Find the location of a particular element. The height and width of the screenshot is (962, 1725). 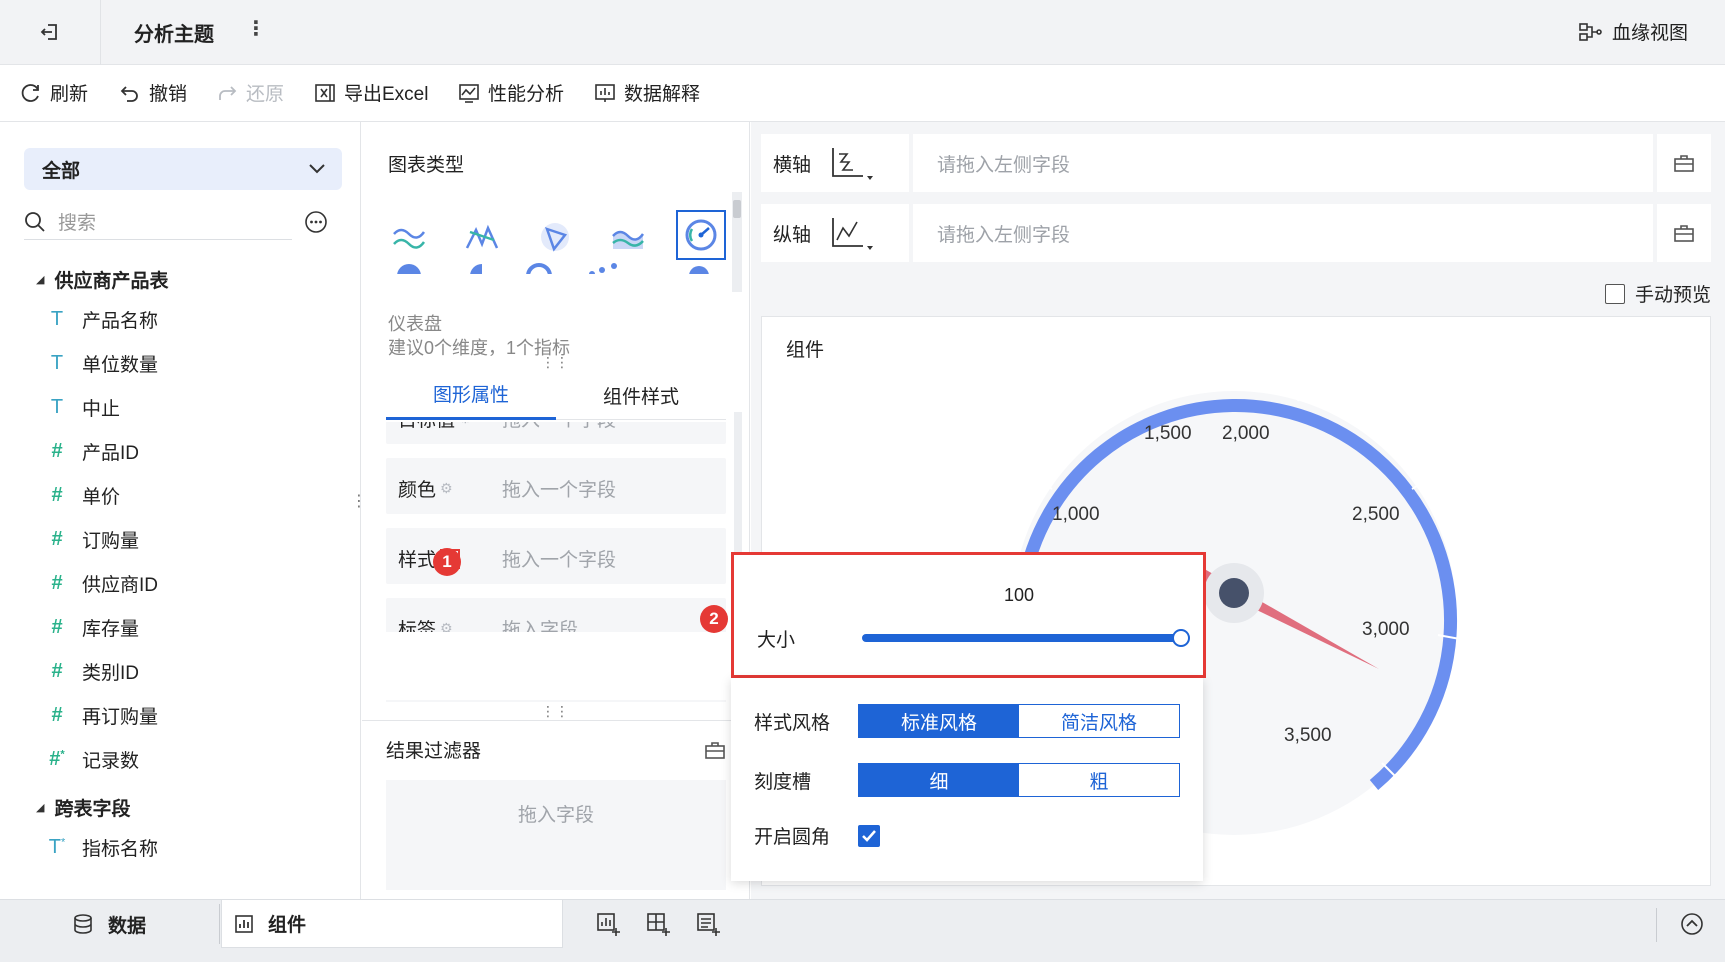

tree-group-supplier-products: ◢ 供应商产品表 is located at coordinates (102, 279).